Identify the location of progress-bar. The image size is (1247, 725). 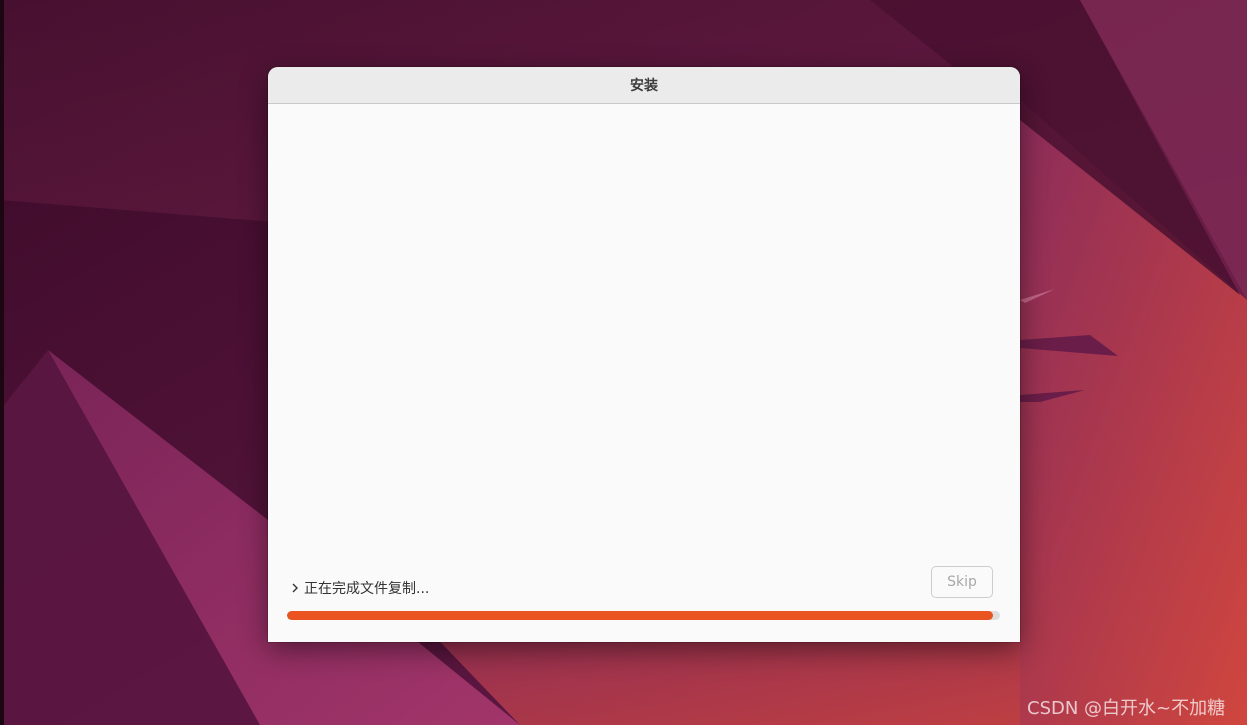
(643, 615).